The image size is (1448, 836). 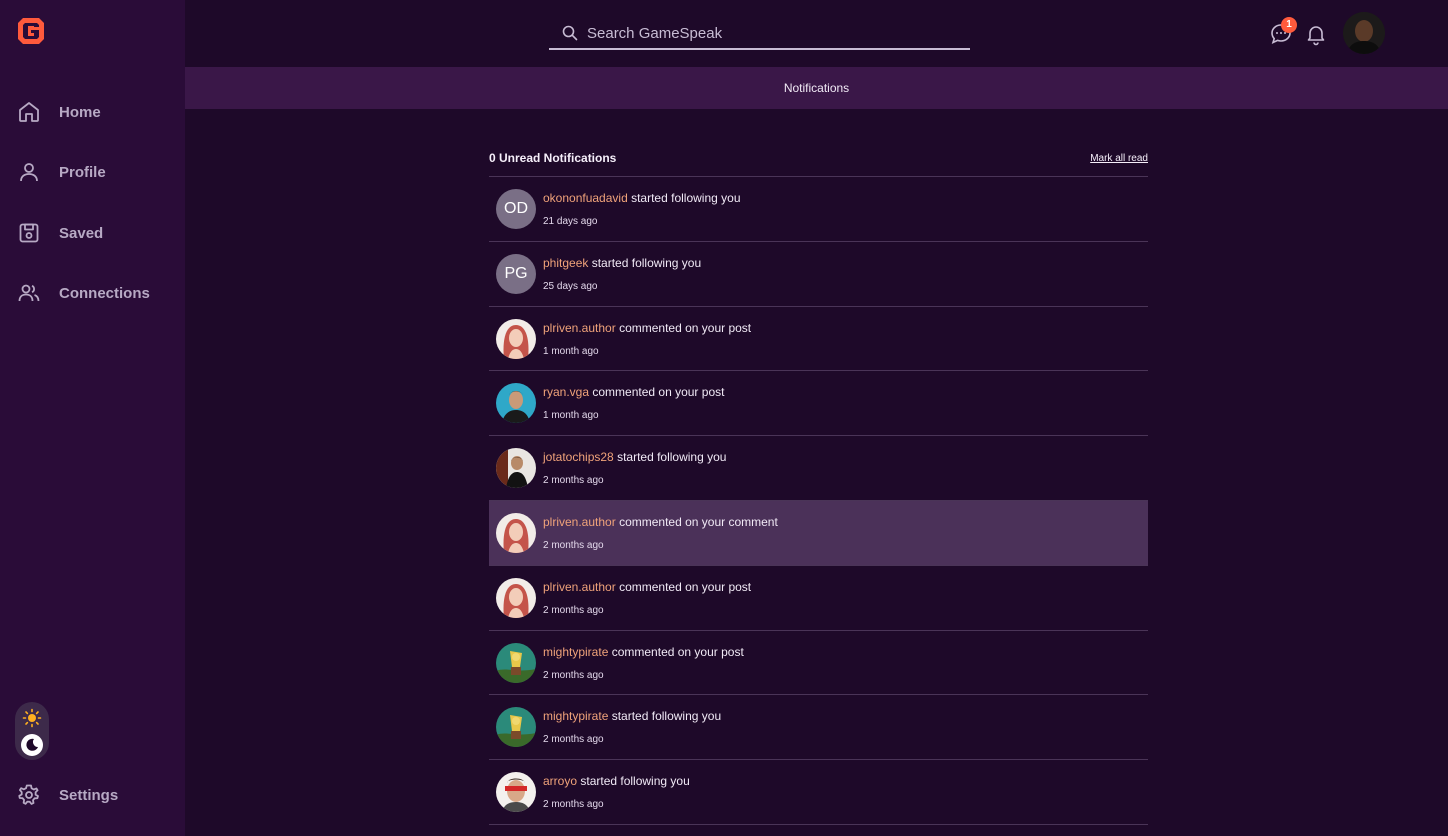 I want to click on sidebar-item-saved: Saved, so click(x=92, y=233).